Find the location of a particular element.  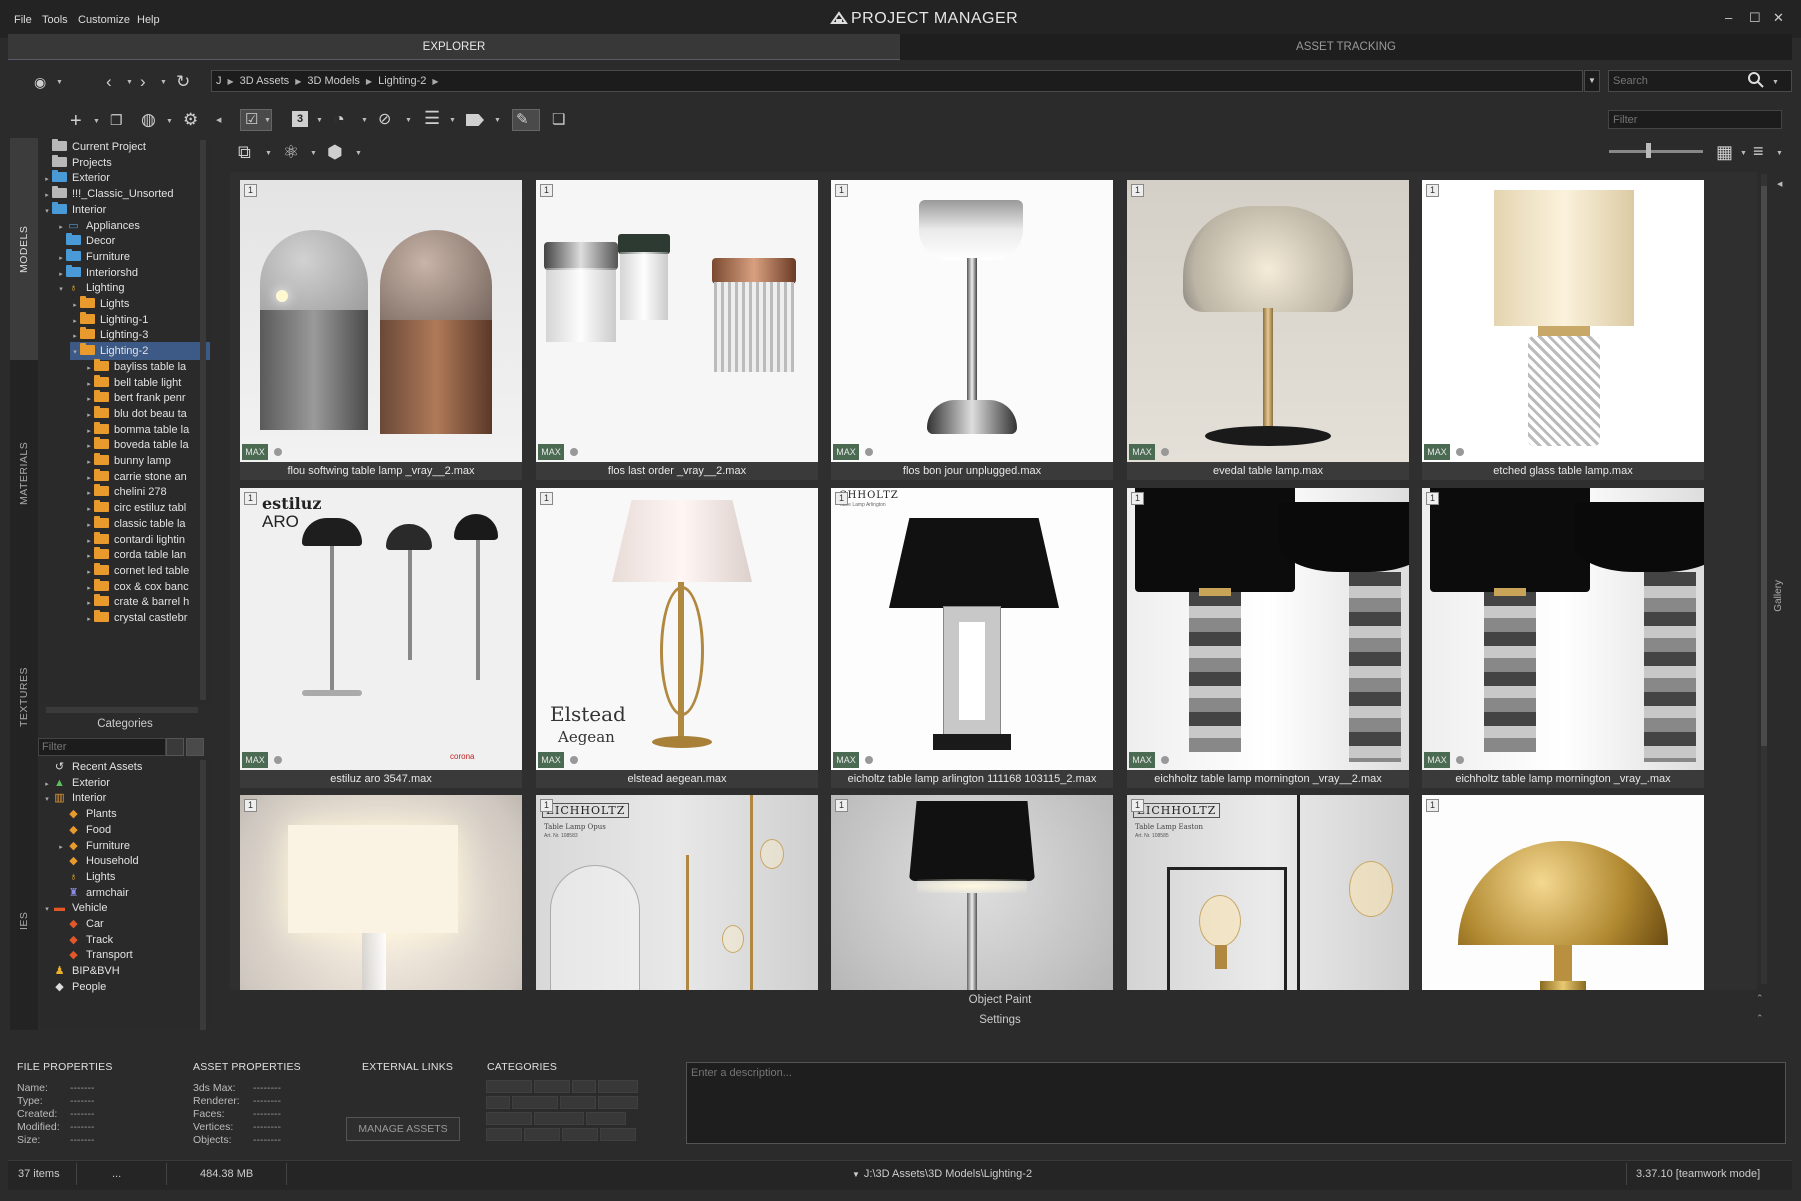

vtab-ies: IES is located at coordinates (24, 921).